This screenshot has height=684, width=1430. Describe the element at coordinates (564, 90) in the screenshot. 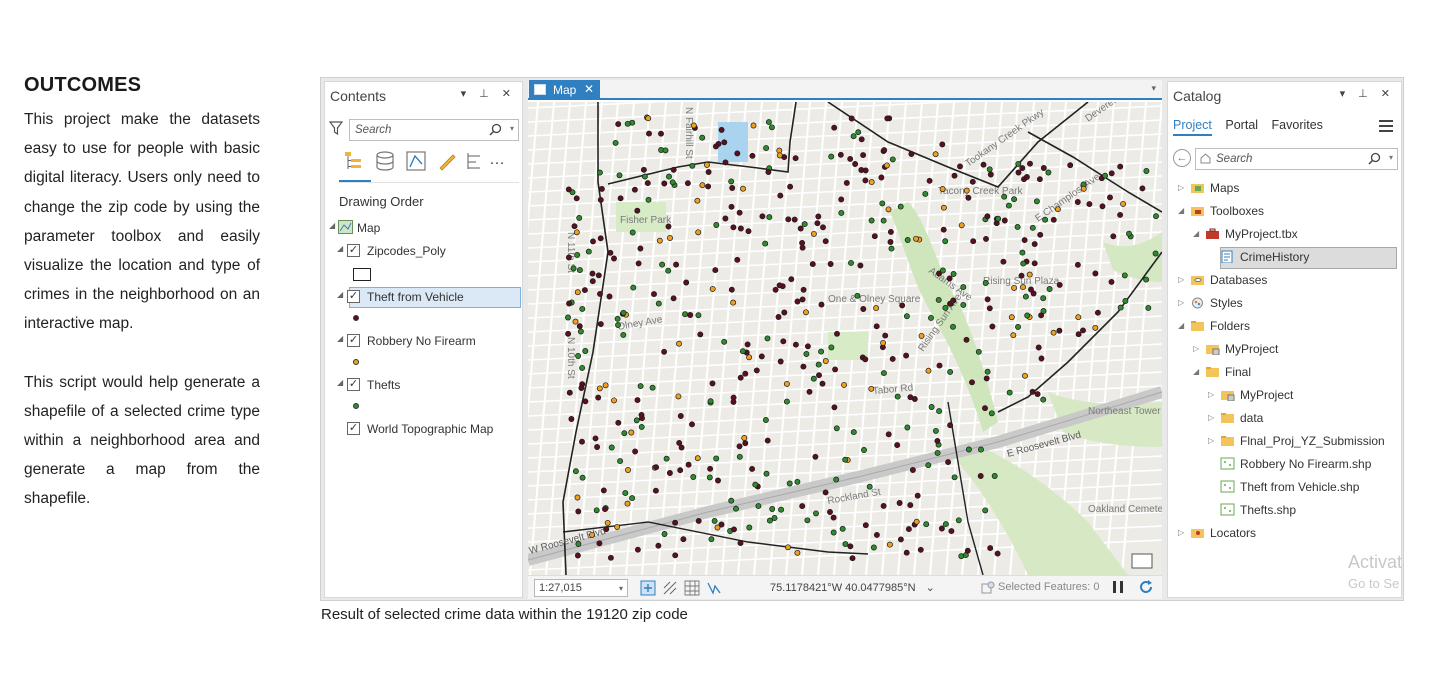

I see `tab-map: Map ✕` at that location.